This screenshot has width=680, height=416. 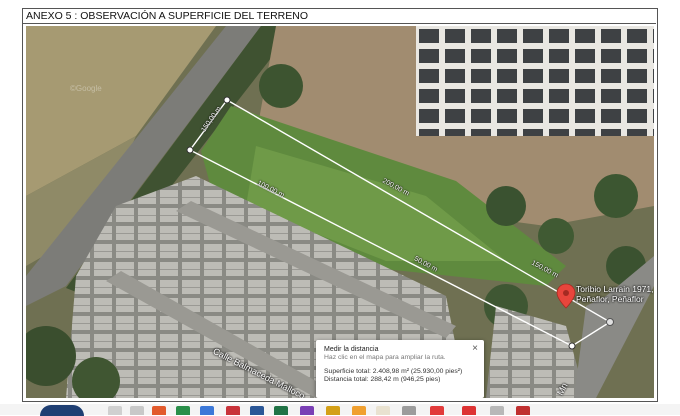 What do you see at coordinates (207, 410) in the screenshot?
I see `chrome-icon` at bounding box center [207, 410].